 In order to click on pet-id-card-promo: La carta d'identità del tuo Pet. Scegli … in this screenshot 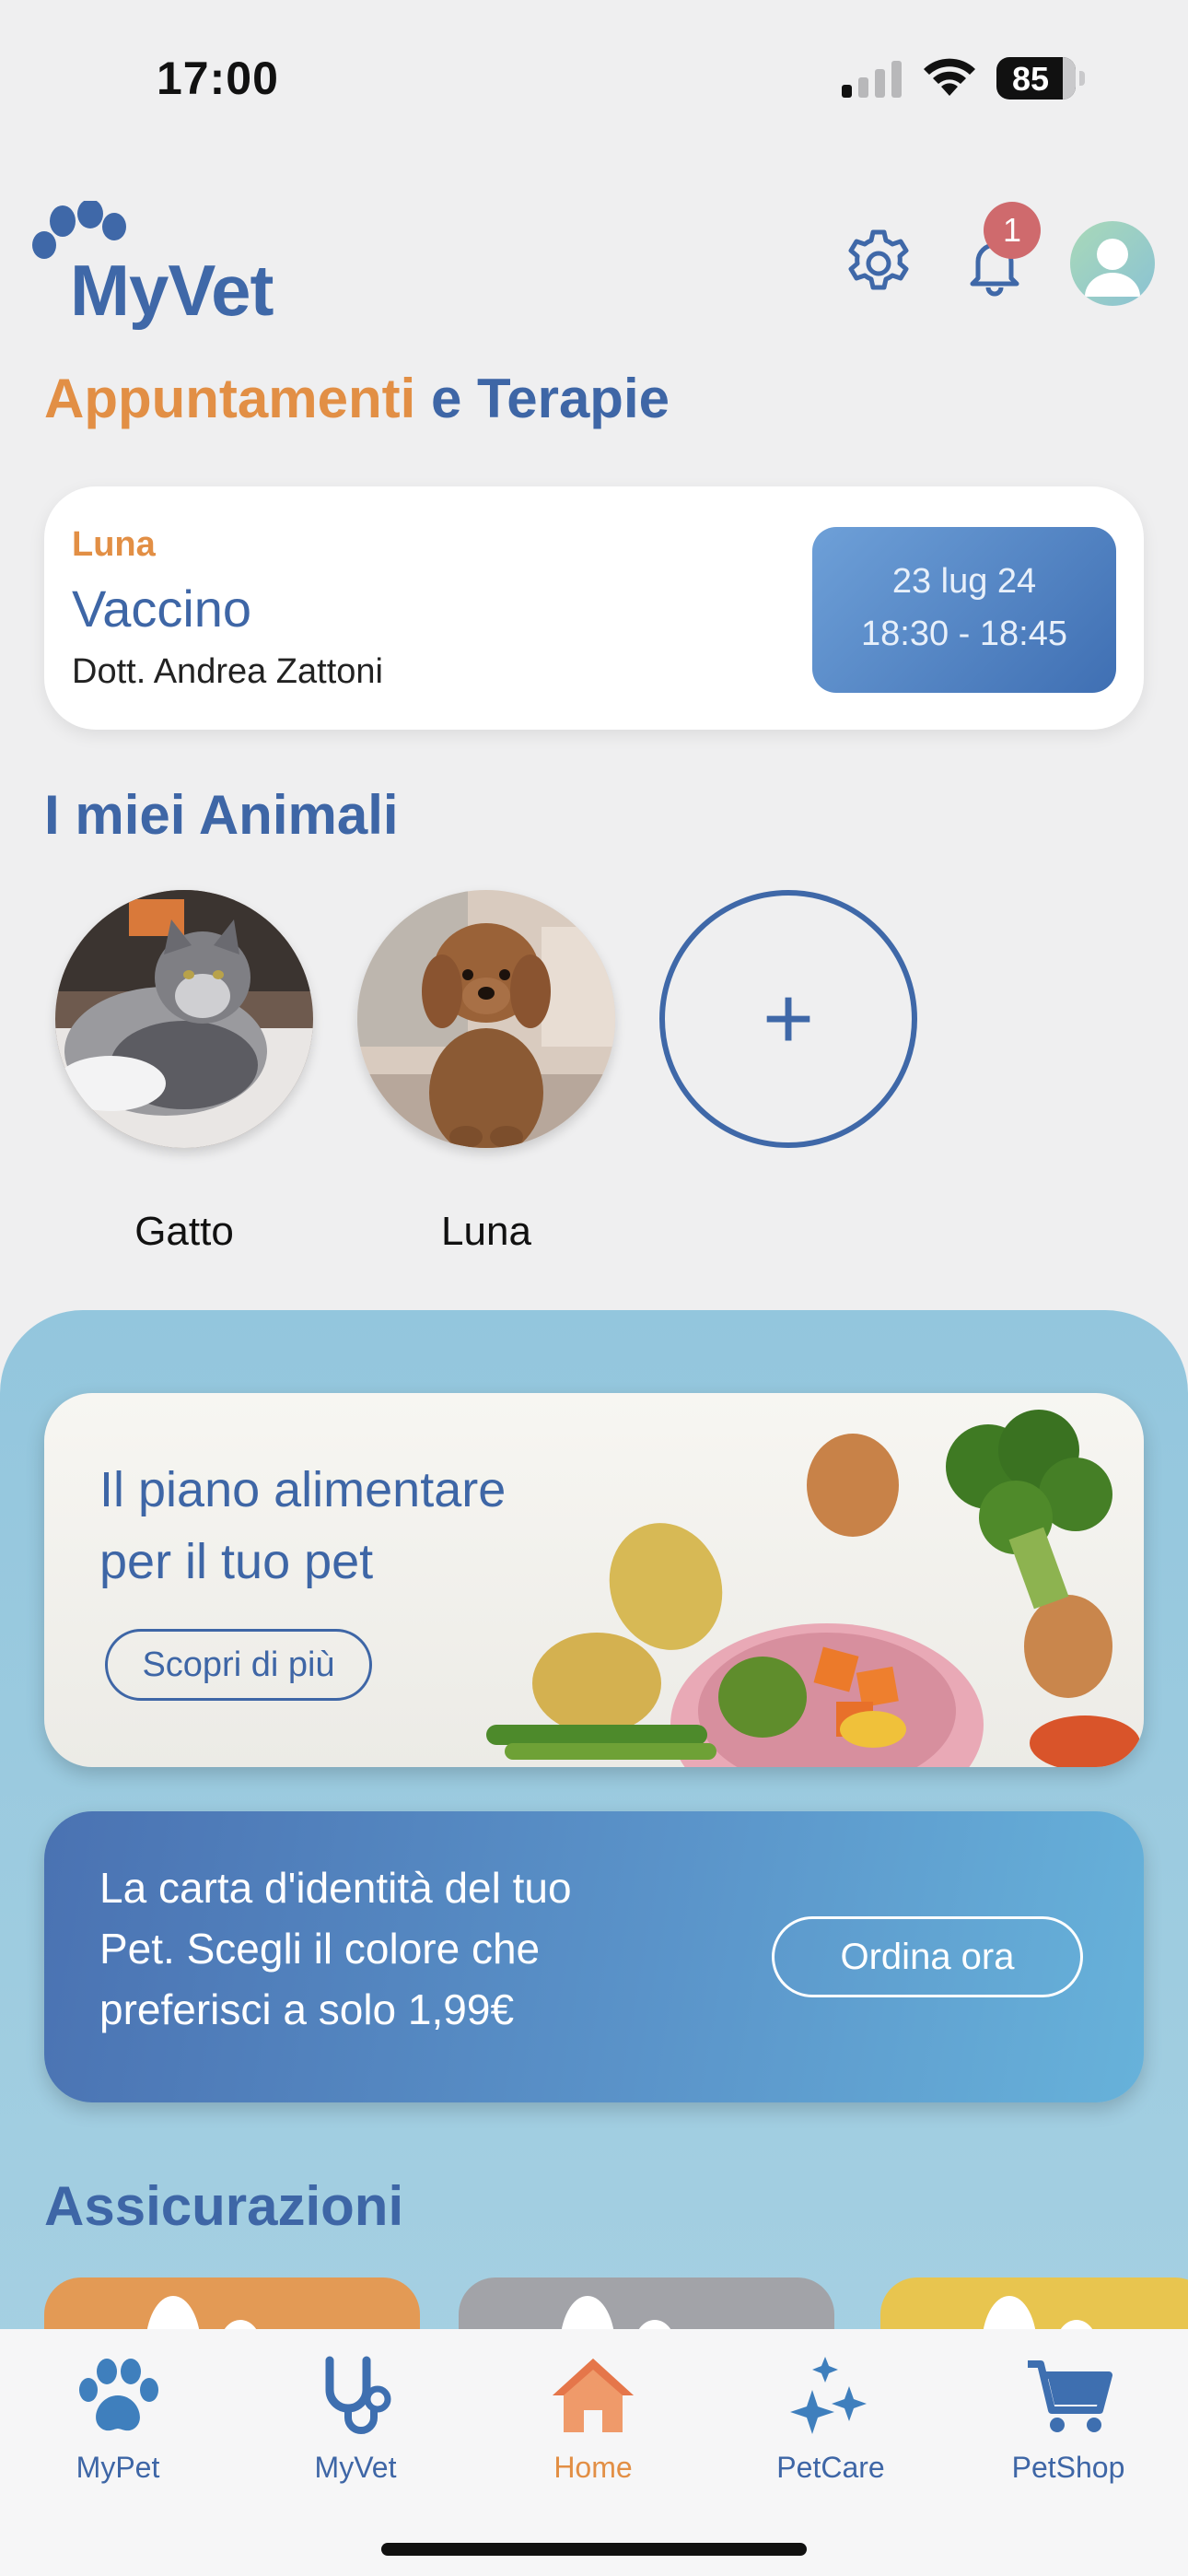, I will do `click(594, 1957)`.